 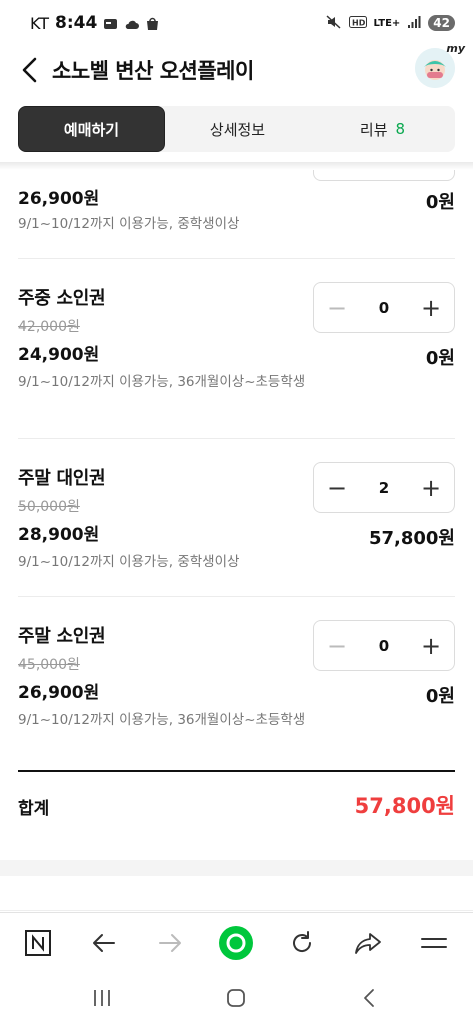 I want to click on ticket-name: 주중 소인권, so click(x=62, y=298).